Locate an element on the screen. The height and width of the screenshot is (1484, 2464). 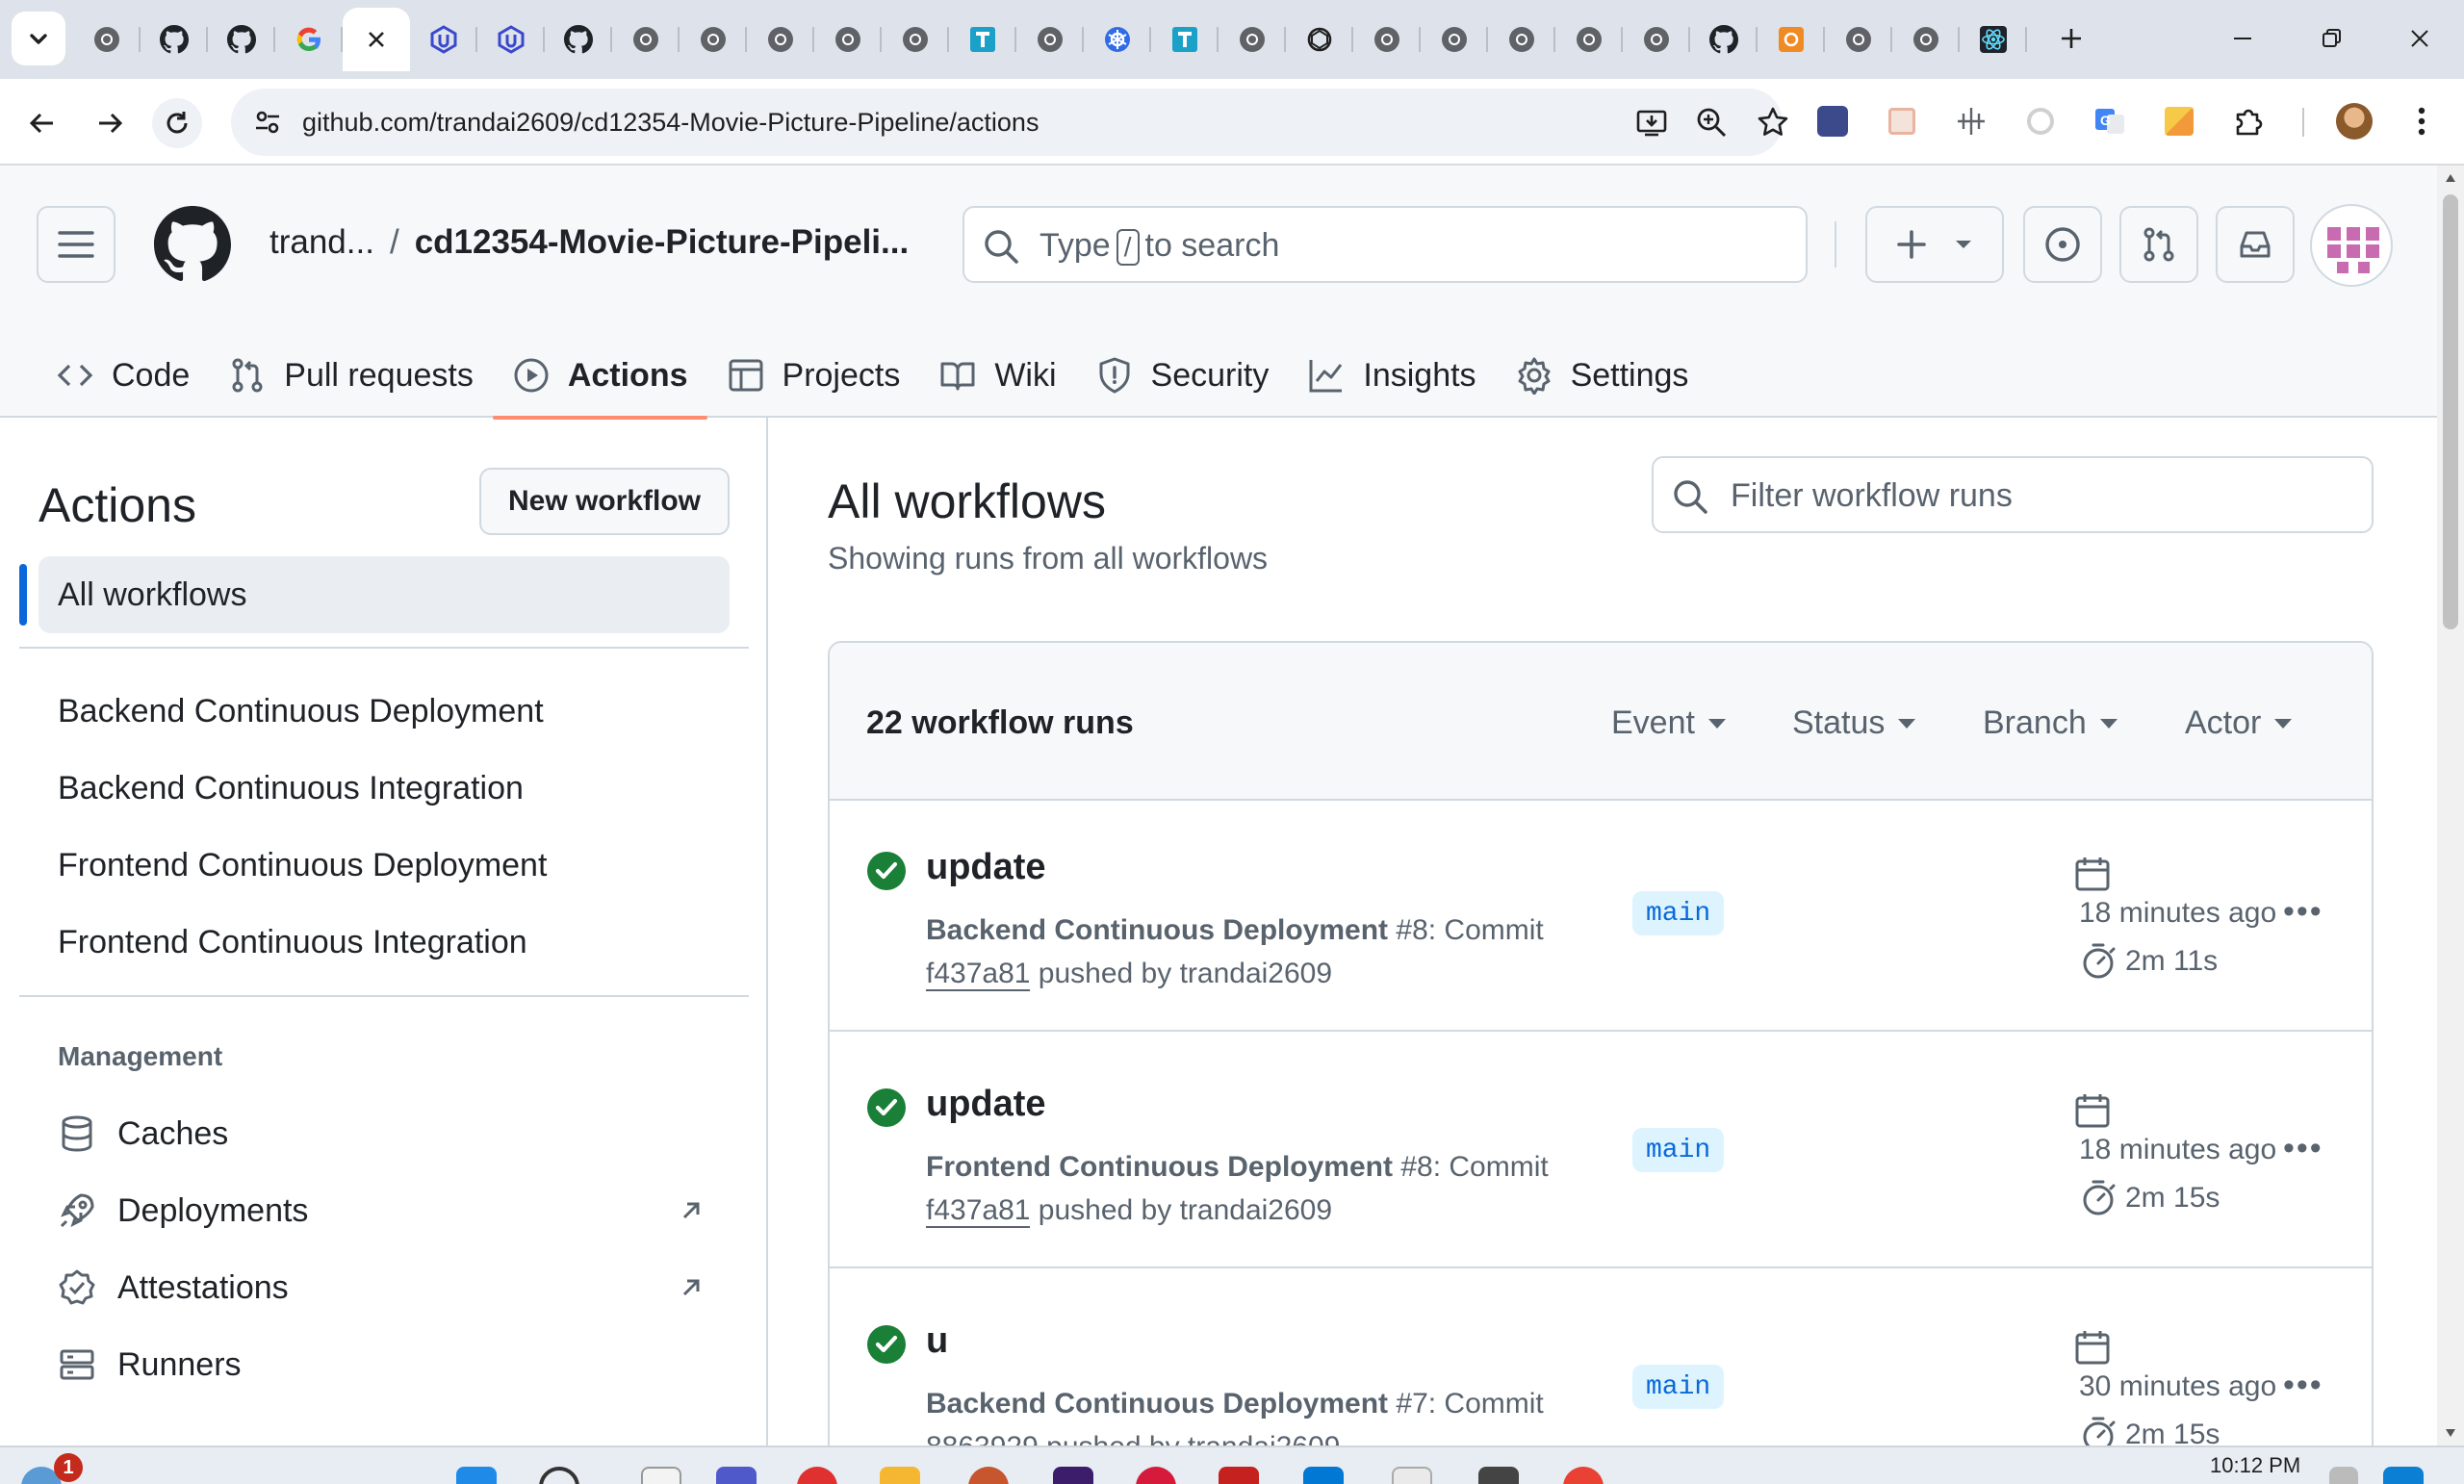
close-icon is located at coordinates (376, 40).